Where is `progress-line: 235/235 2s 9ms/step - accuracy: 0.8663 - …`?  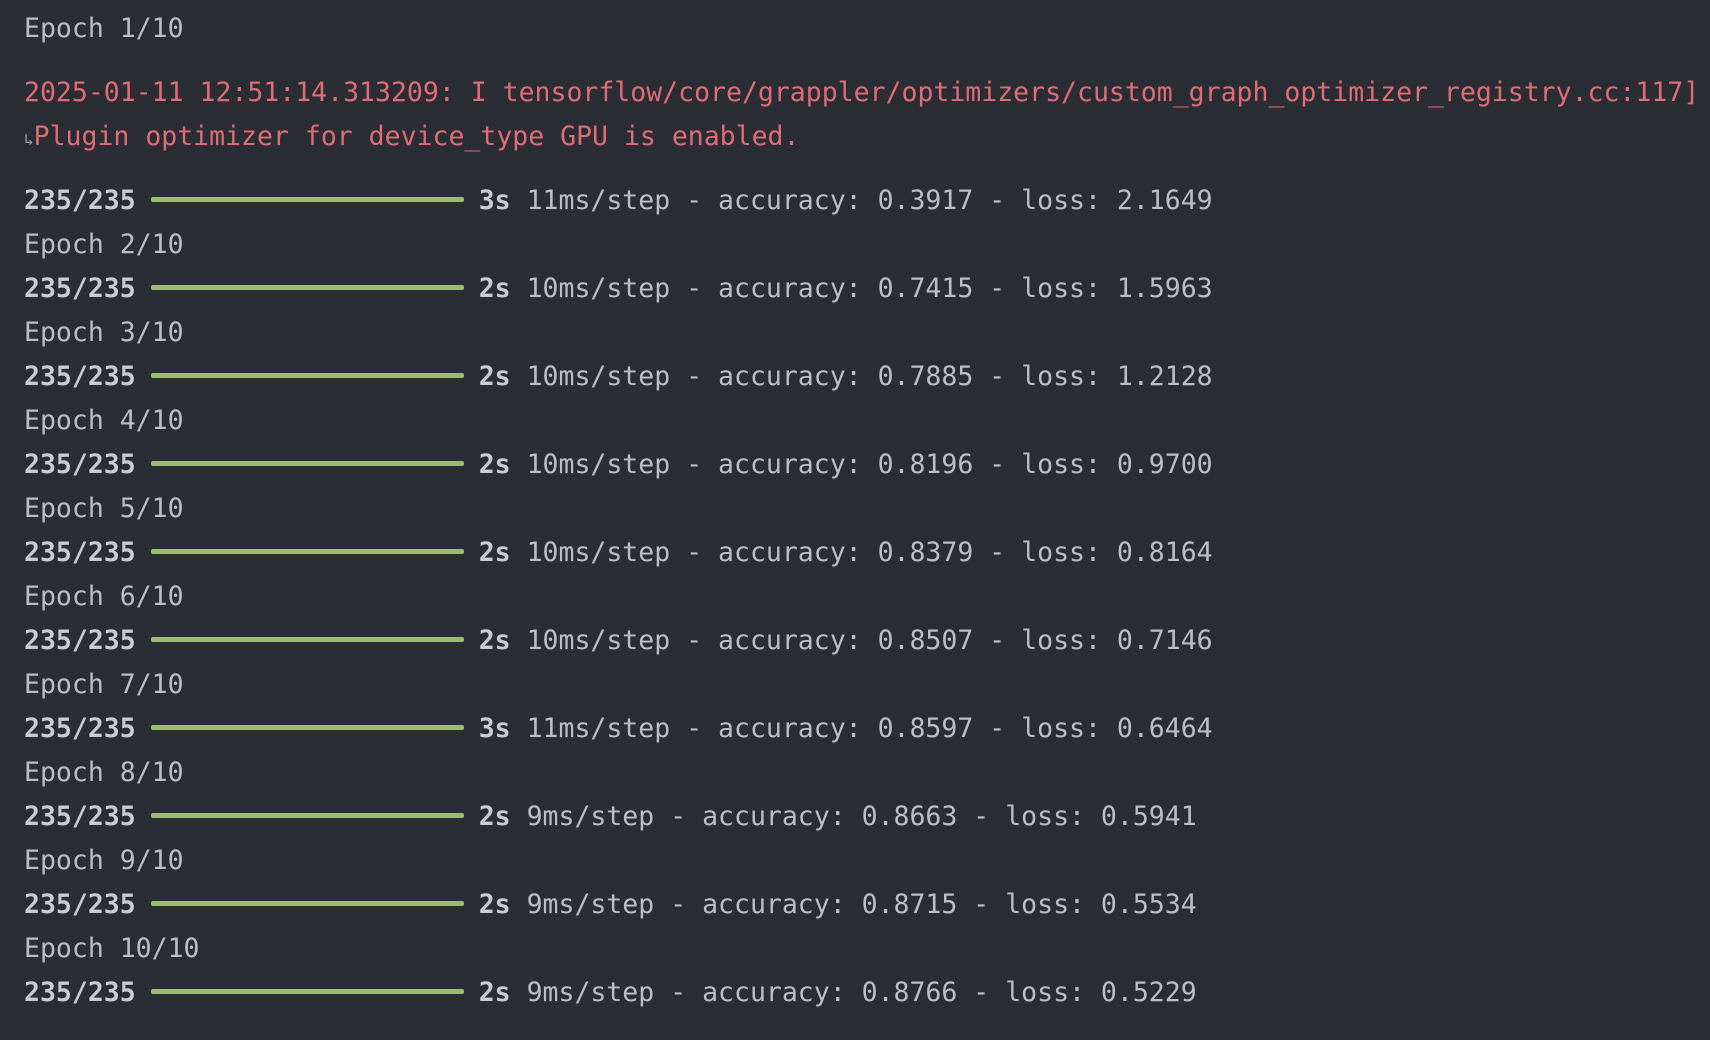
progress-line: 235/235 2s 9ms/step - accuracy: 0.8663 - … is located at coordinates (610, 817).